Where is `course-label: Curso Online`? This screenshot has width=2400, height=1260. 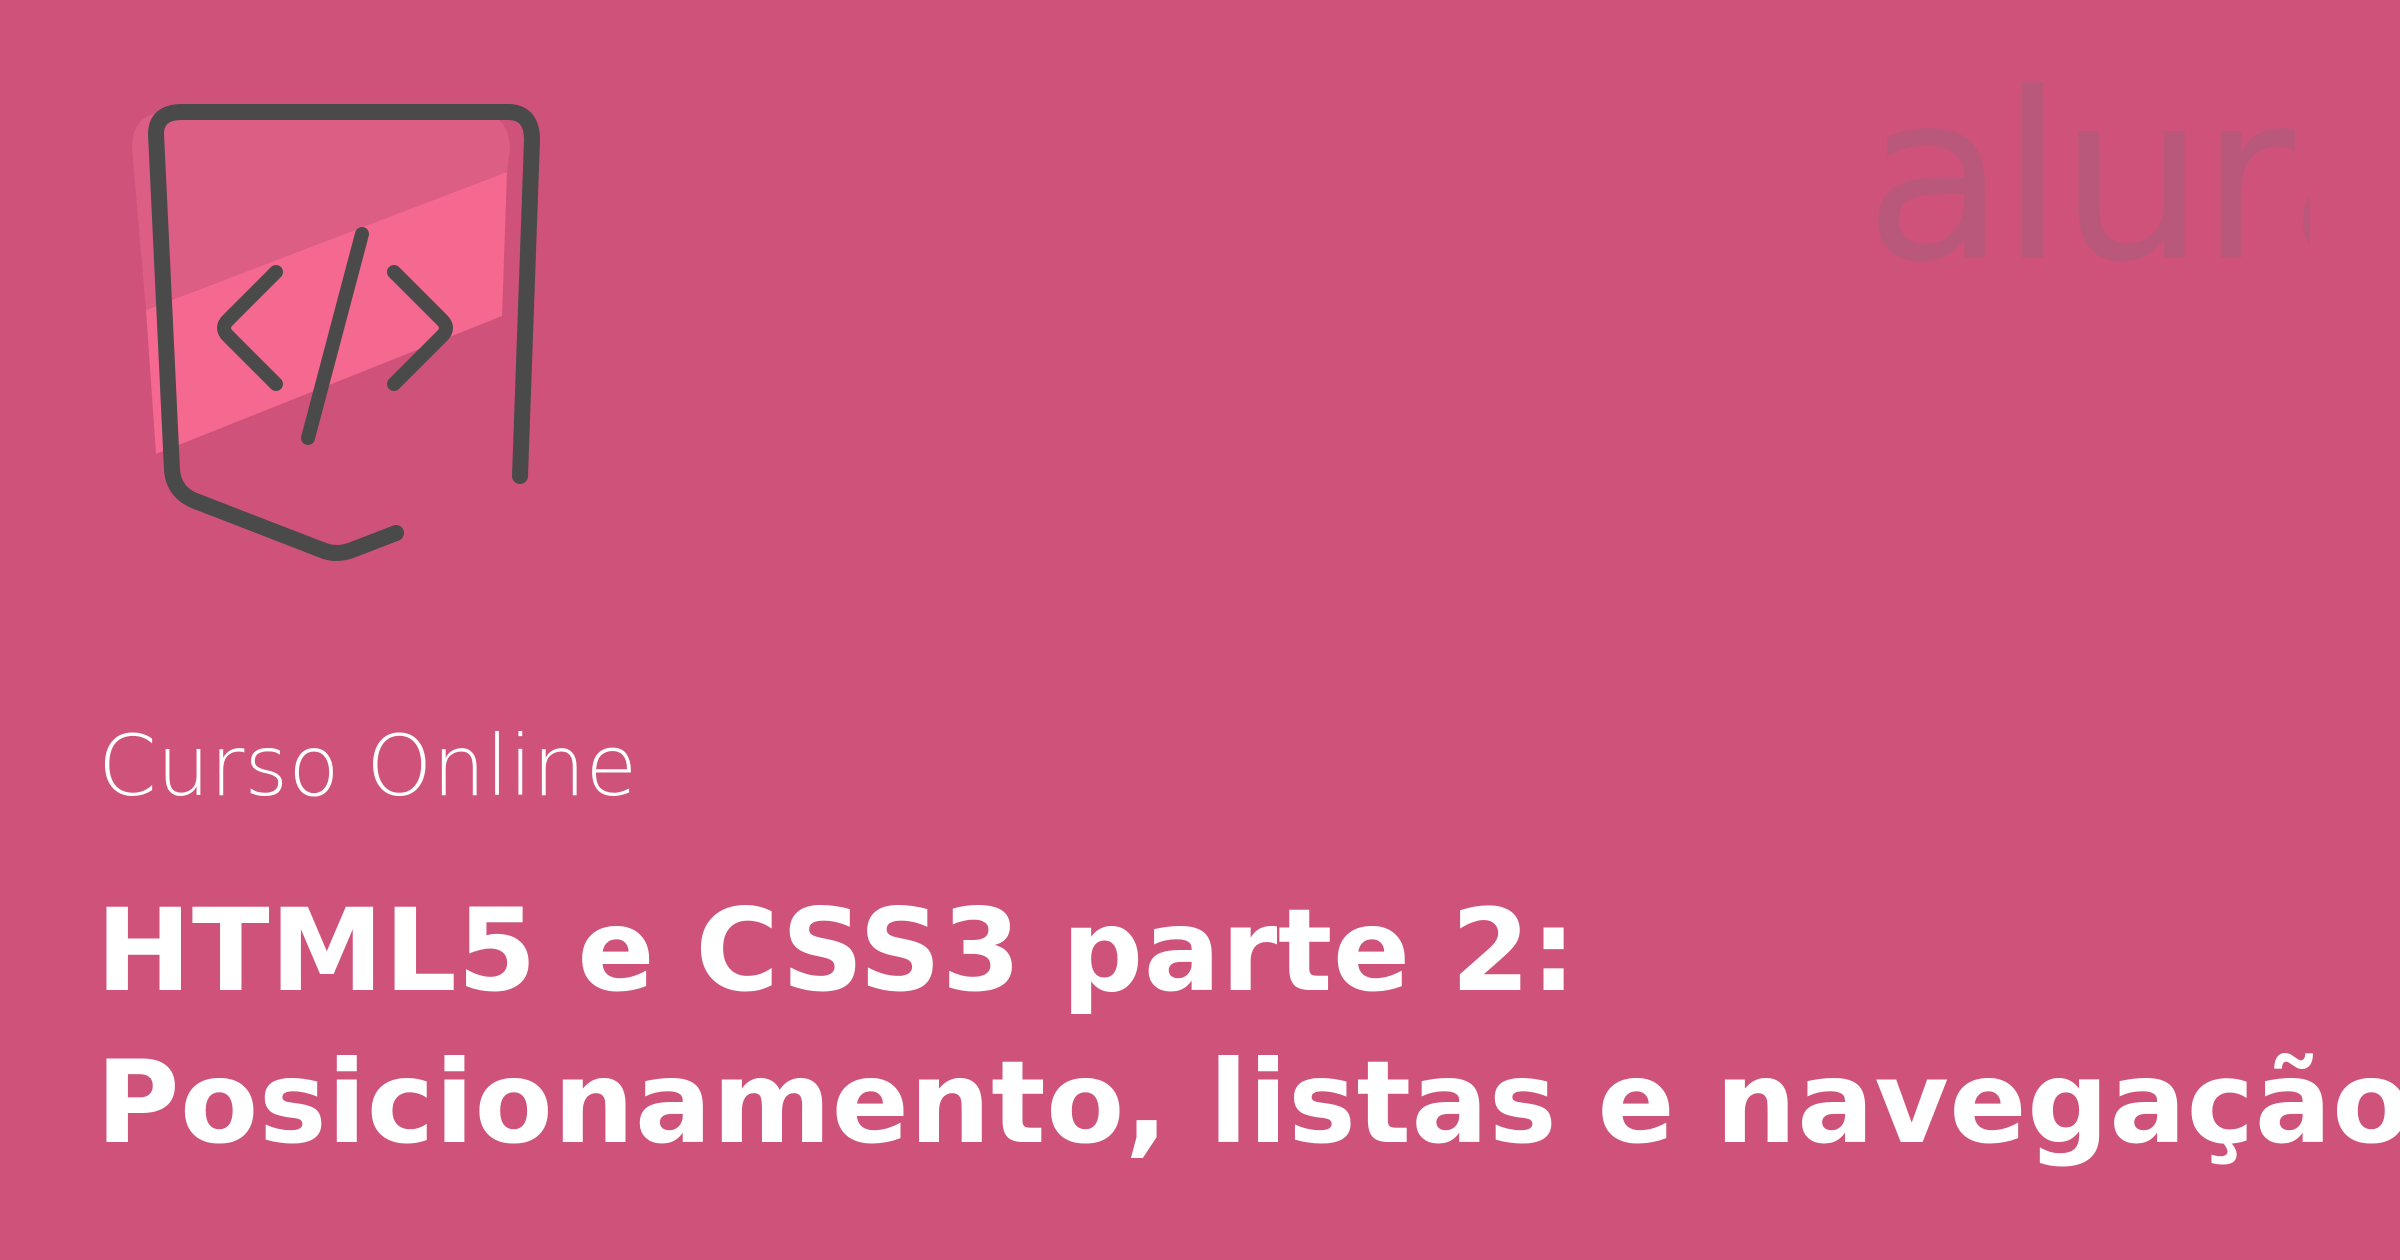
course-label: Curso Online is located at coordinates (368, 766).